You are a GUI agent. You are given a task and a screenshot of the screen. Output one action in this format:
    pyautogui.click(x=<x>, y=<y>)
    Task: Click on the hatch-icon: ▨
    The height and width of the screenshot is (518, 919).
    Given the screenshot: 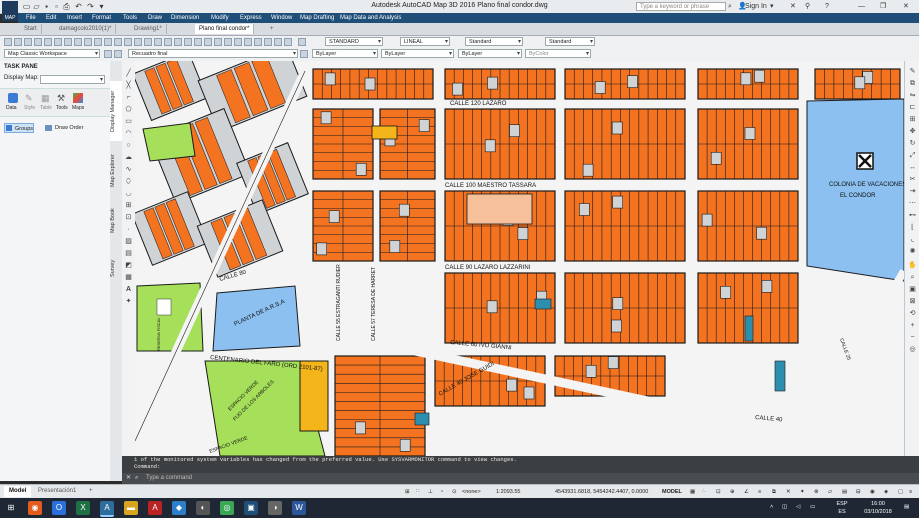 What is the action you would take?
    pyautogui.click(x=128, y=241)
    